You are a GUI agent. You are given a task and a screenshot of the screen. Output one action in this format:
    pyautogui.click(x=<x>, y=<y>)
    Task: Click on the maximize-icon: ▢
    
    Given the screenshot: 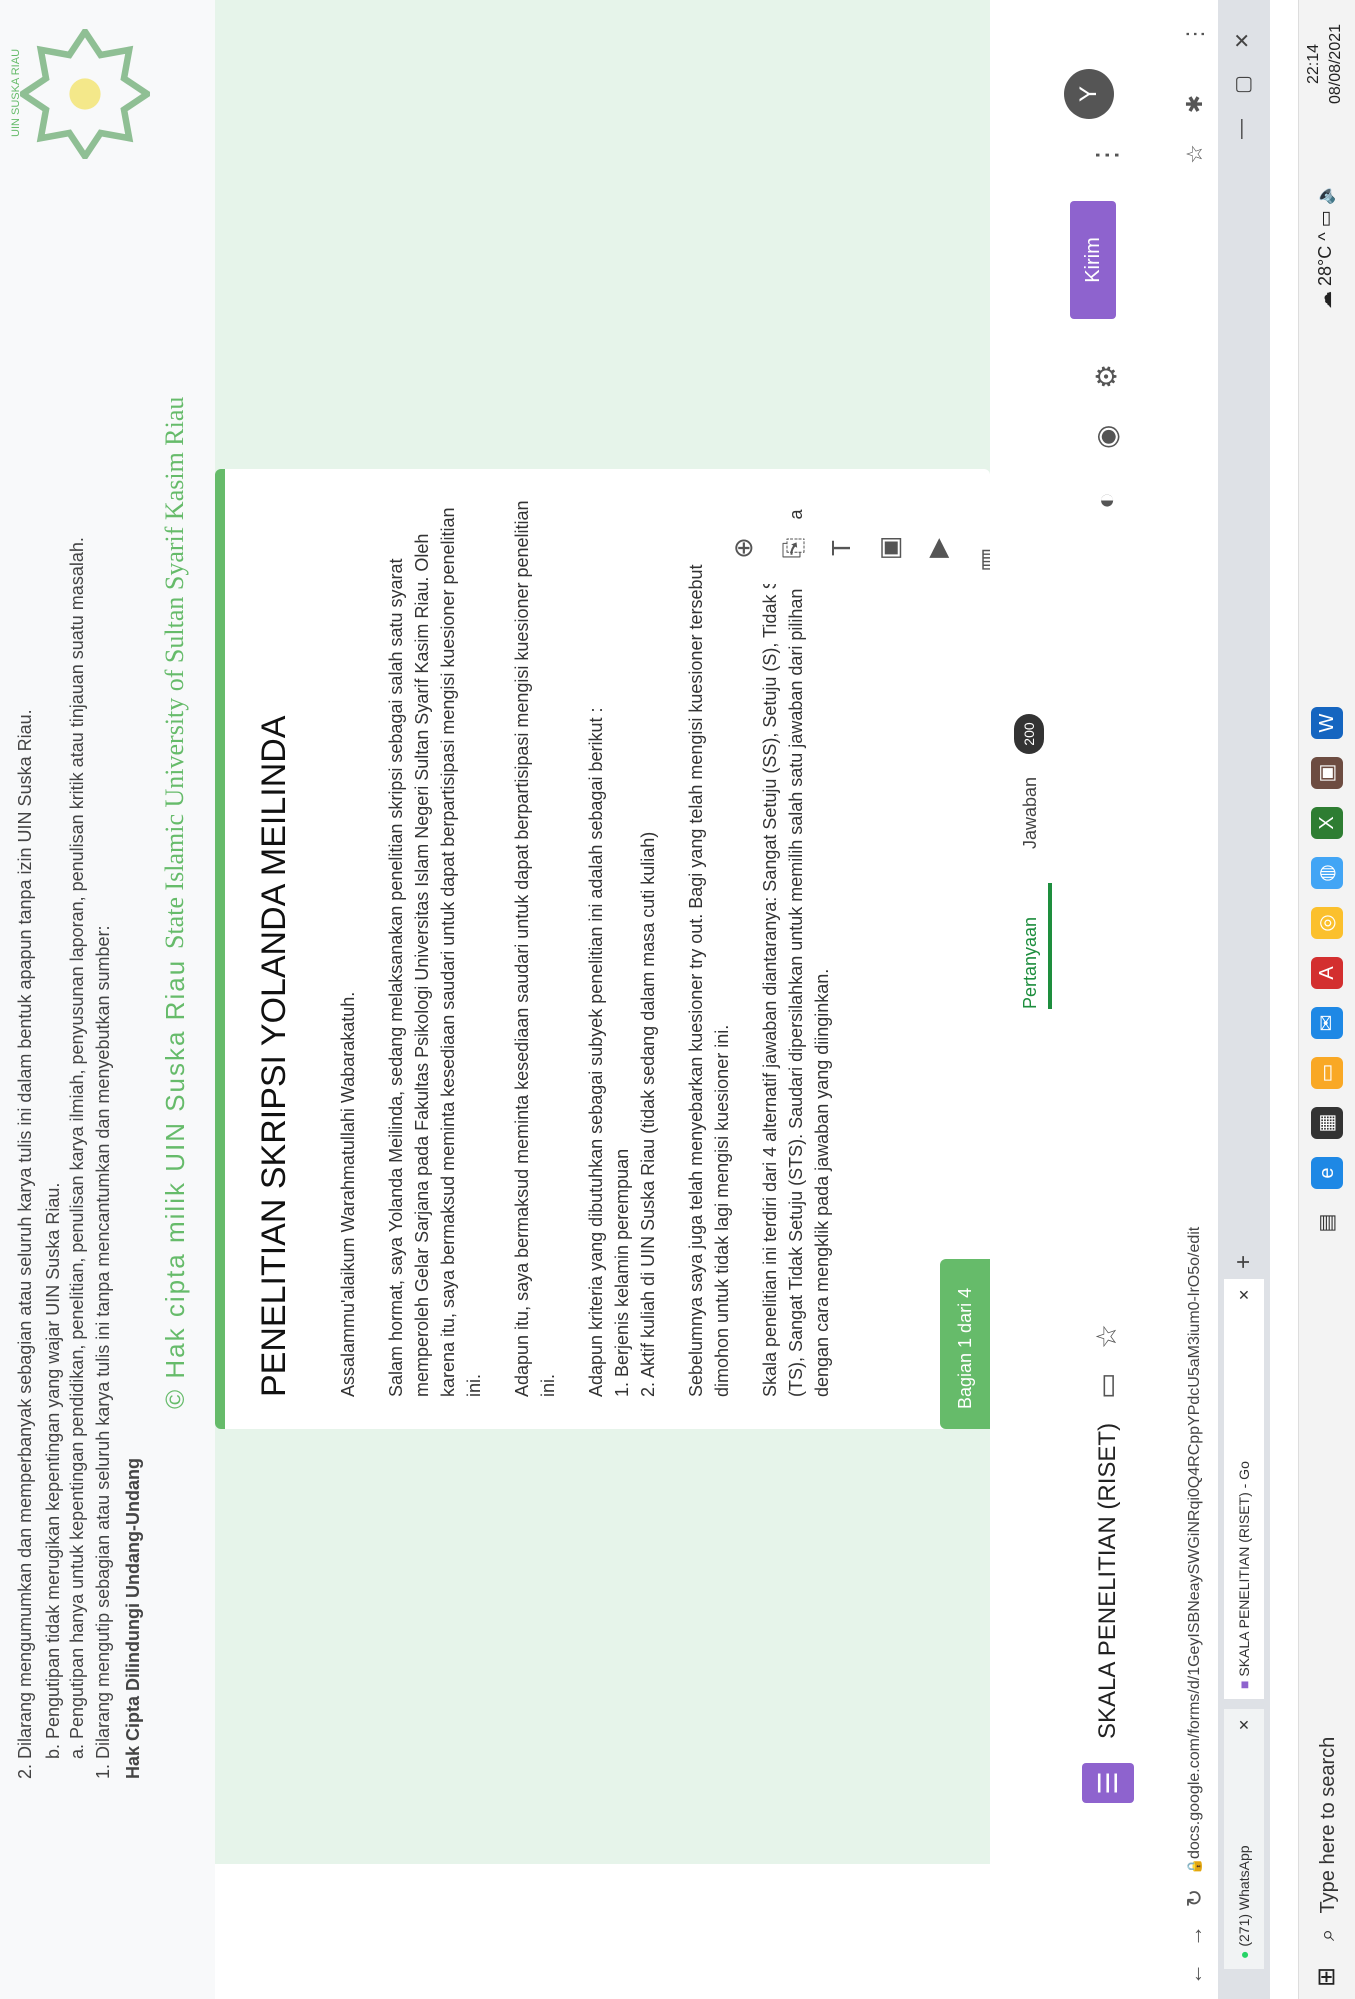 What is the action you would take?
    pyautogui.click(x=1242, y=84)
    